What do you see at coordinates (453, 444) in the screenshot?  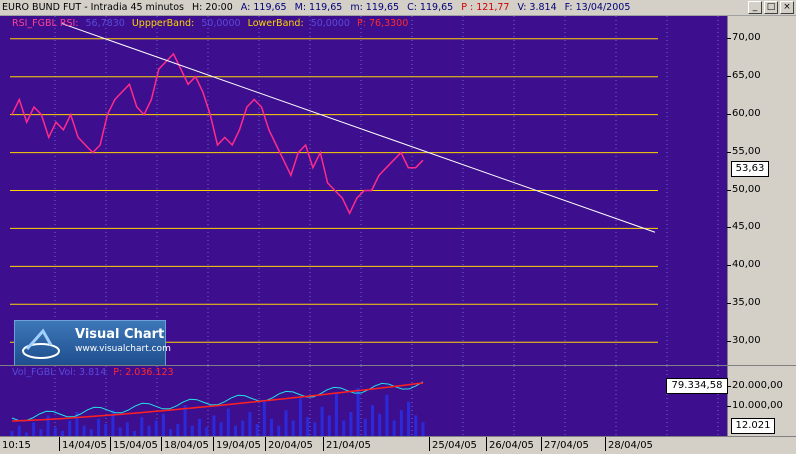 I see `x-tick-label: 25/04/05` at bounding box center [453, 444].